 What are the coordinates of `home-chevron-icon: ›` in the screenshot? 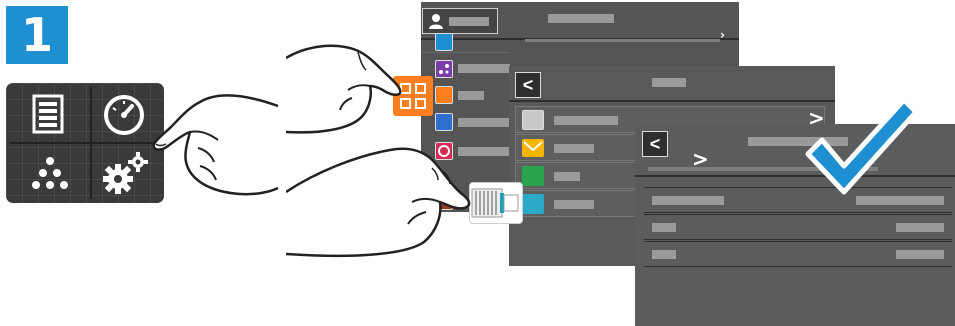 It's located at (722, 35).